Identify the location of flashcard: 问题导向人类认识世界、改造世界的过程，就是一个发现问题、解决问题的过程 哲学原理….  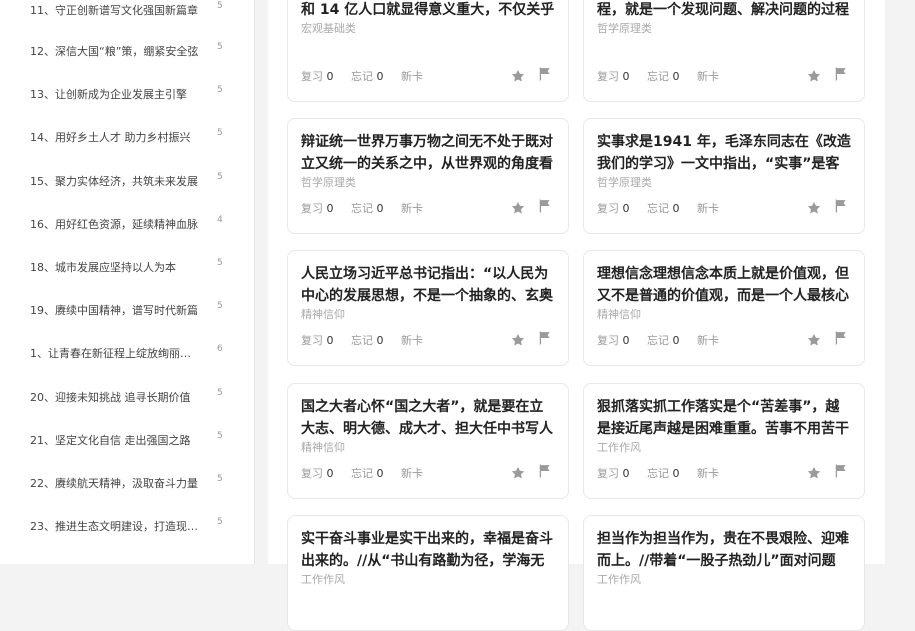
(724, 51).